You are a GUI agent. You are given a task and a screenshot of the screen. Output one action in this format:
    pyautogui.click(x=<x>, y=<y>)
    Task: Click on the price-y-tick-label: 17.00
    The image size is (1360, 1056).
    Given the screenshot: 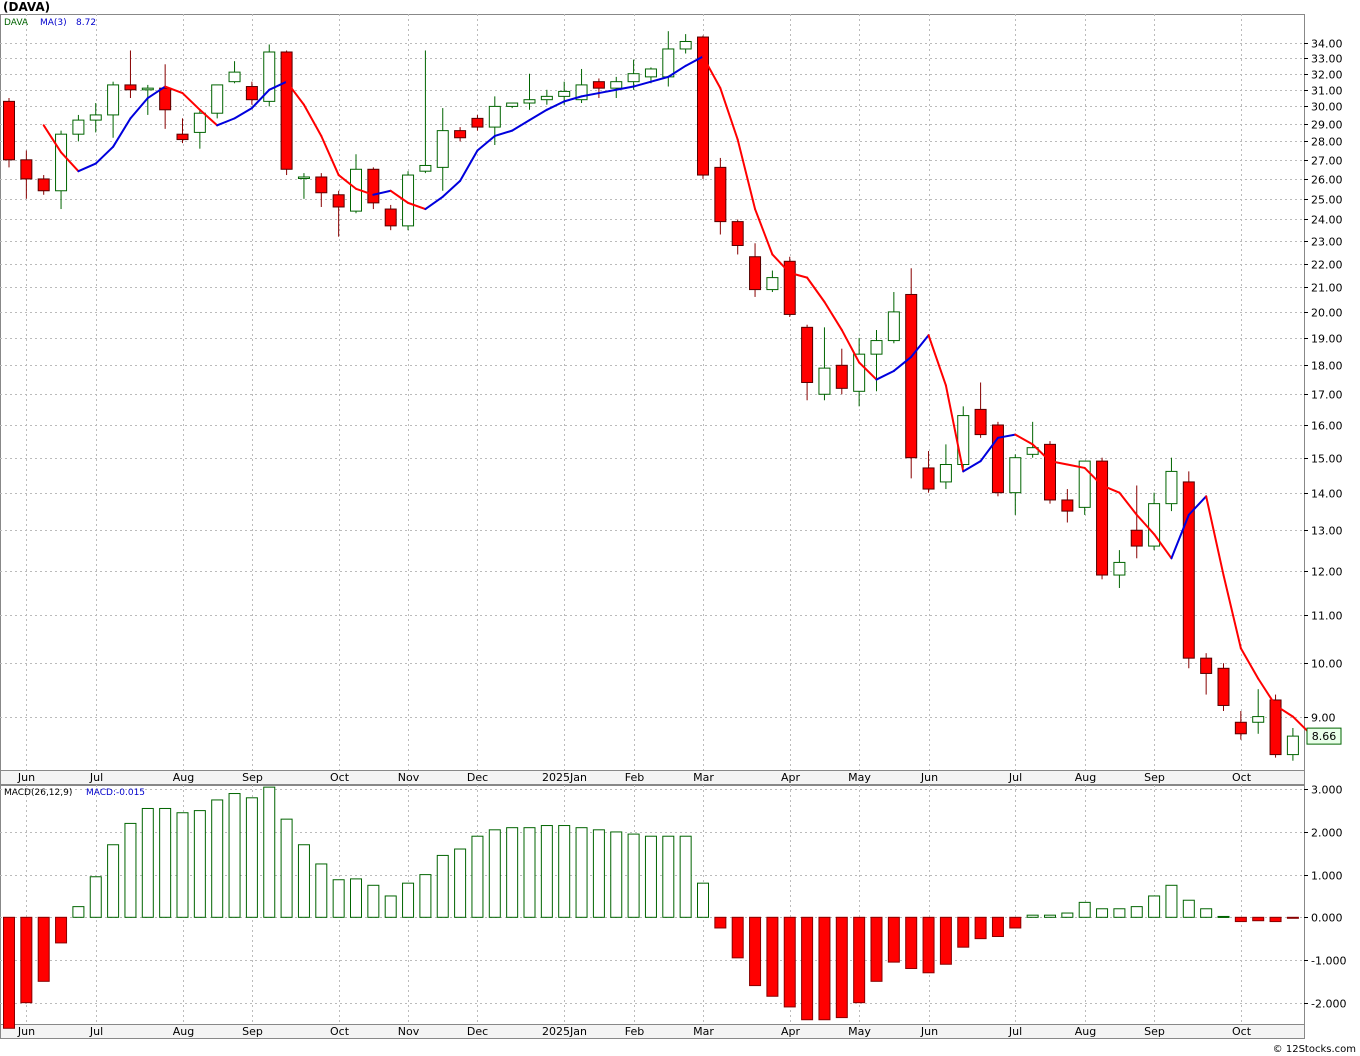 What is the action you would take?
    pyautogui.click(x=1327, y=395)
    